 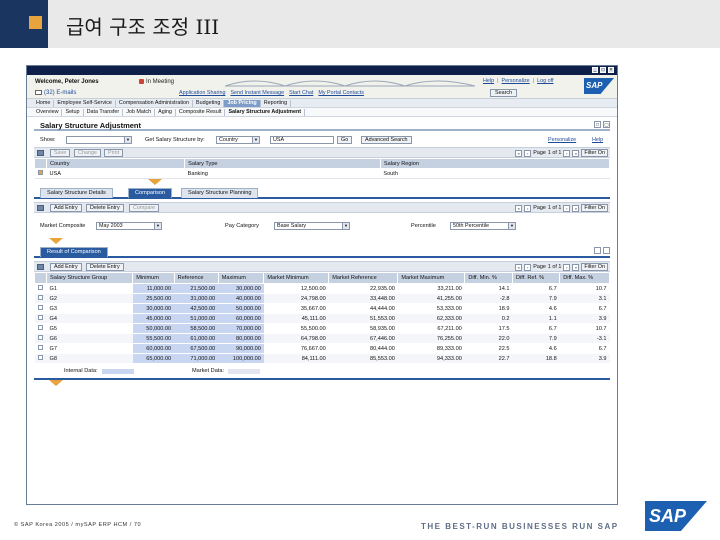 I want to click on show-select: ▼, so click(x=99, y=140).